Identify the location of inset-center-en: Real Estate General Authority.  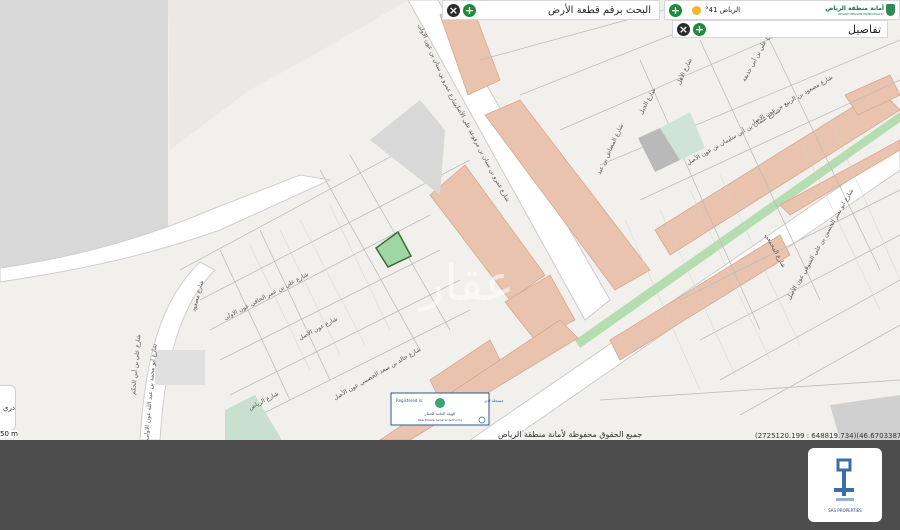
(440, 420).